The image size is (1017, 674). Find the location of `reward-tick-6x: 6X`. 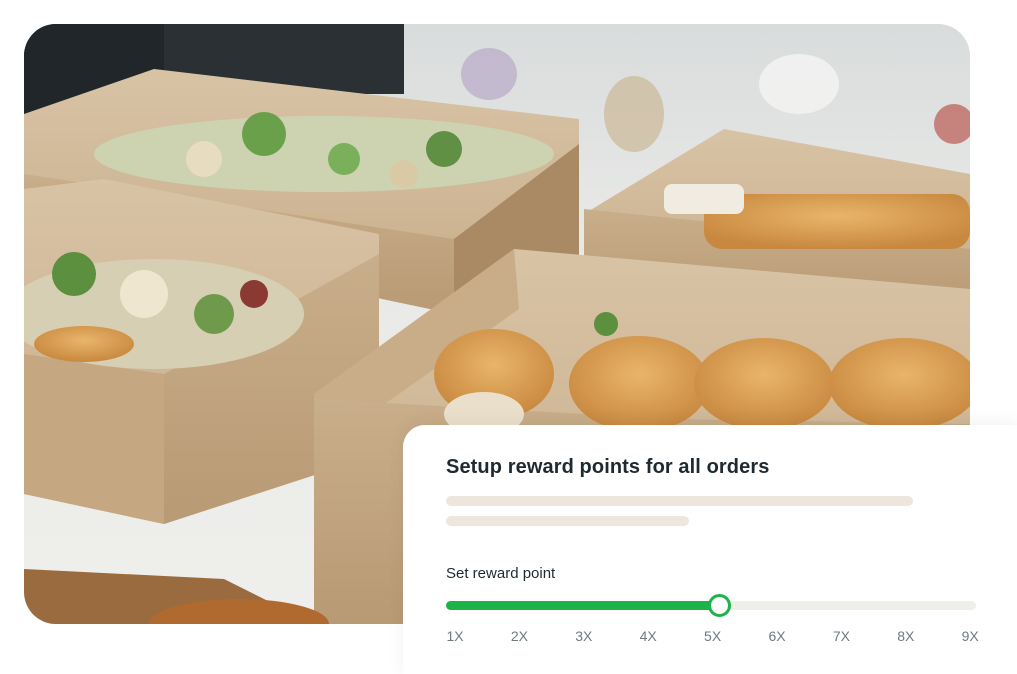

reward-tick-6x: 6X is located at coordinates (776, 636).